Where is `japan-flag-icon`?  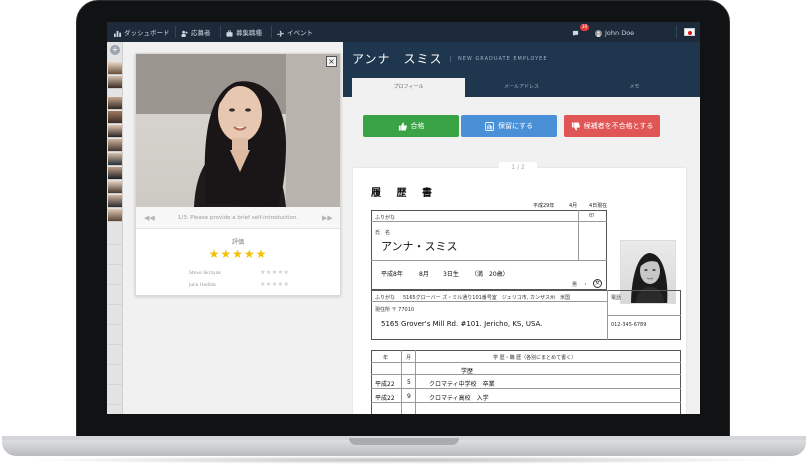
japan-flag-icon is located at coordinates (689, 32).